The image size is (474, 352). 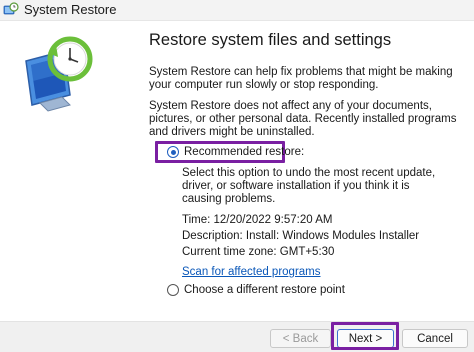 What do you see at coordinates (257, 220) in the screenshot?
I see `restore-time: Time: 12/20/2022 9:57:20 AM` at bounding box center [257, 220].